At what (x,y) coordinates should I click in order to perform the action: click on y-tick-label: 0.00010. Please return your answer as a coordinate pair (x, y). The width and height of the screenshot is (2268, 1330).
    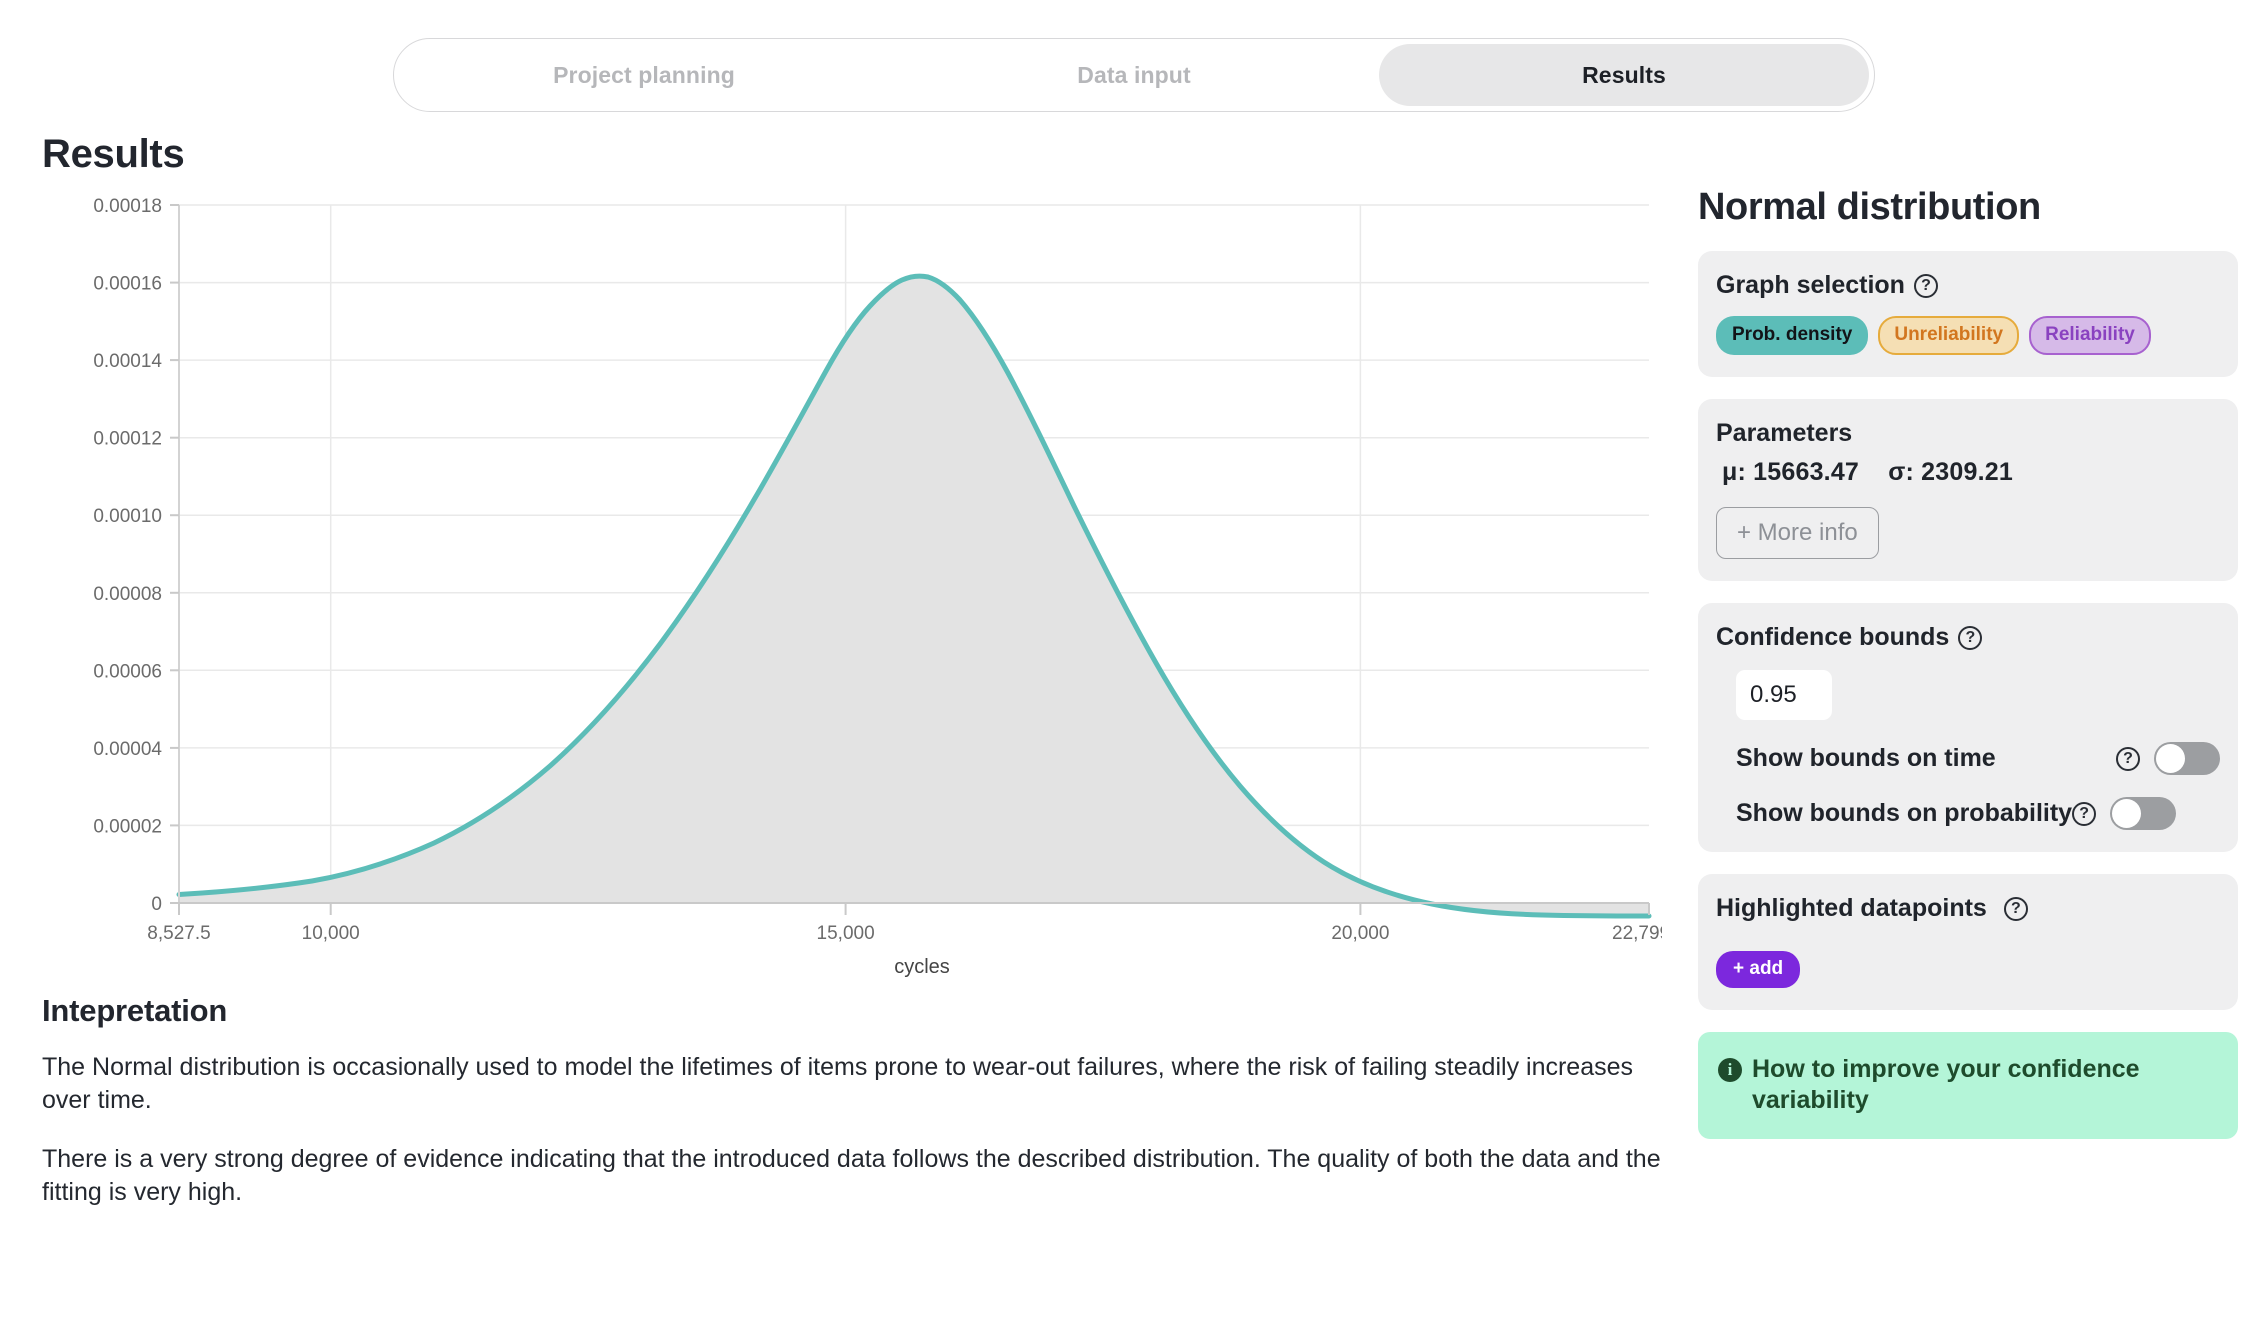
    Looking at the image, I should click on (127, 516).